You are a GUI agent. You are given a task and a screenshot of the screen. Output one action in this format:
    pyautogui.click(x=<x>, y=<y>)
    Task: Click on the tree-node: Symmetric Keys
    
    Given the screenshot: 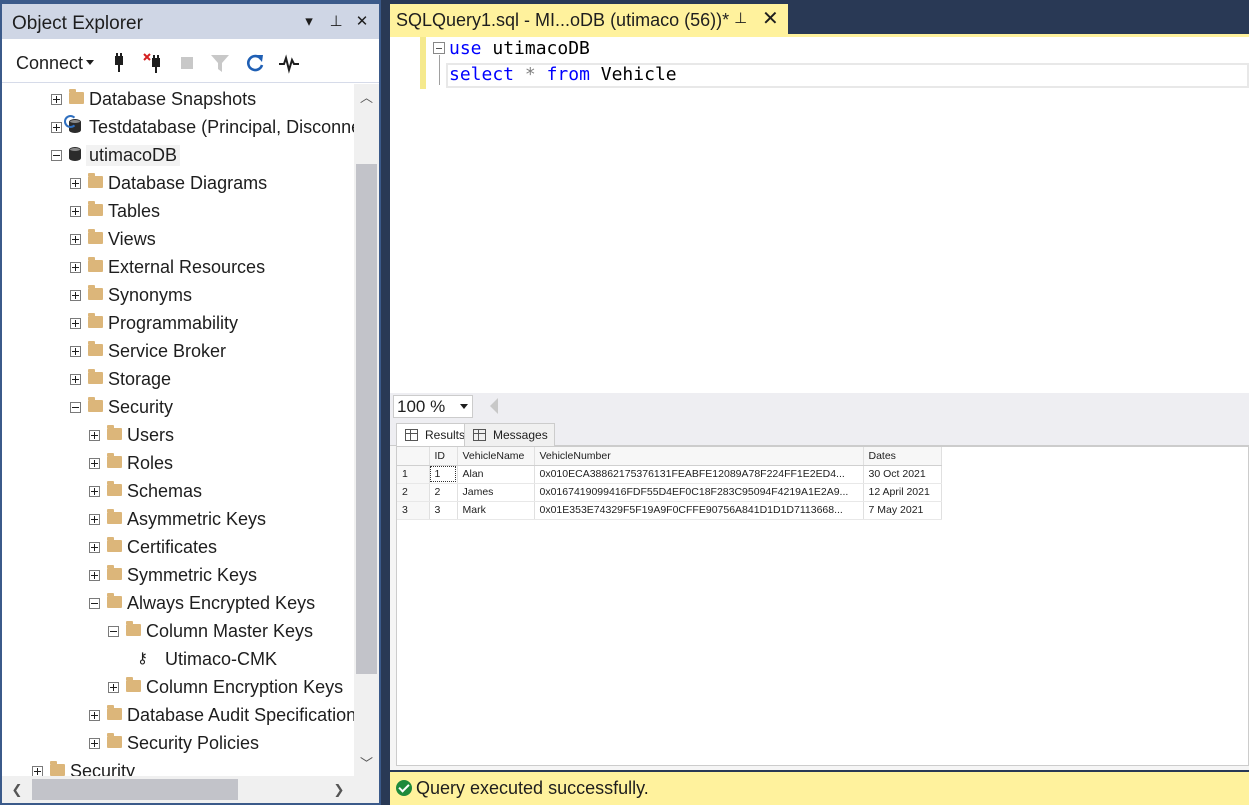 What is the action you would take?
    pyautogui.click(x=178, y=576)
    